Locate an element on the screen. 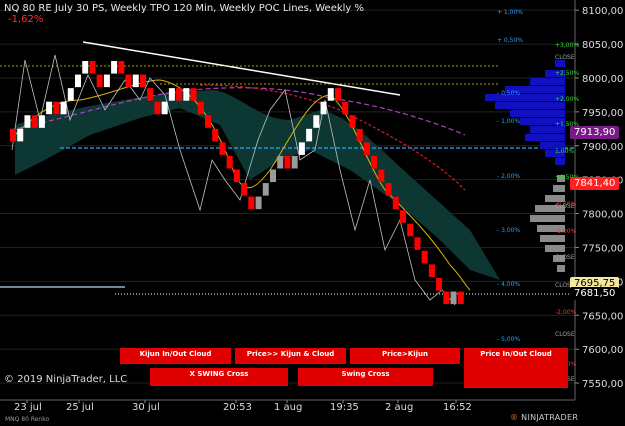  price-tick-label: 7800,00 is located at coordinates (602, 215).